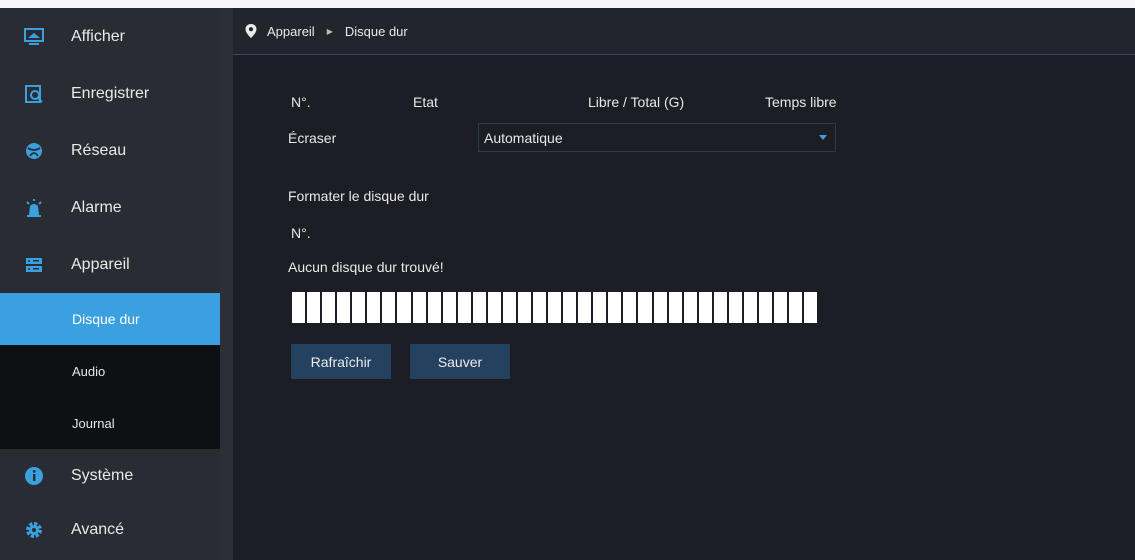 Image resolution: width=1135 pixels, height=560 pixels. I want to click on column-header-no: N°., so click(301, 102).